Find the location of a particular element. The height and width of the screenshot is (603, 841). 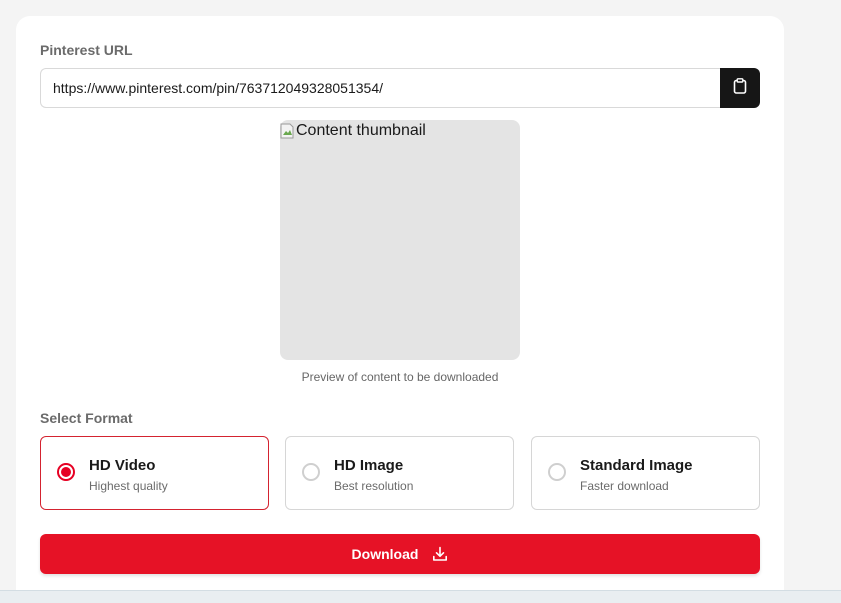

download-button: Download is located at coordinates (400, 554).